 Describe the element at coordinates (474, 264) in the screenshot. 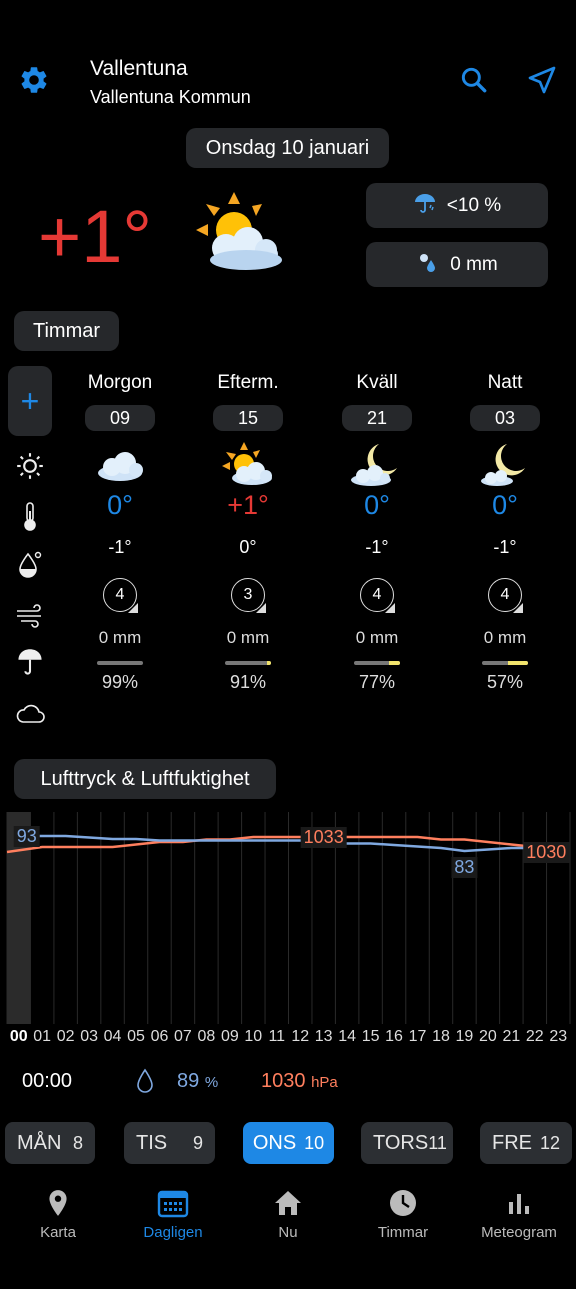

I see `precip-amount-value: 0 mm` at that location.